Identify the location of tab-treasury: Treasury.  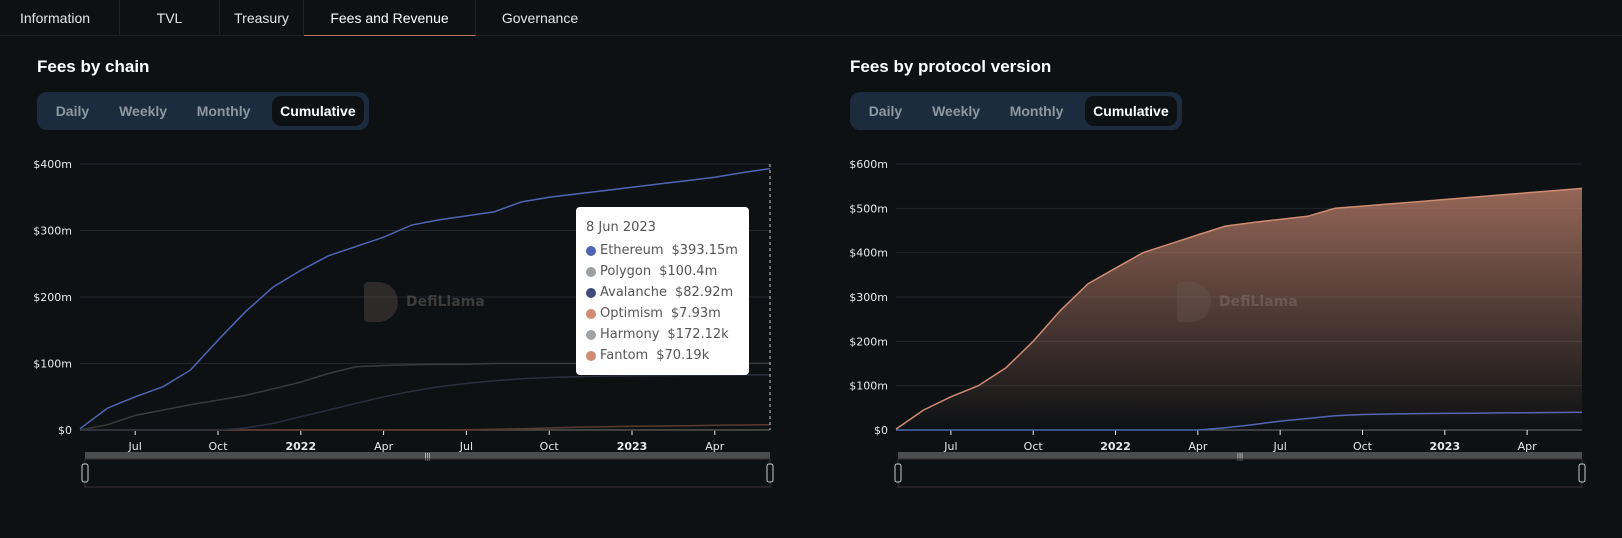
(262, 18).